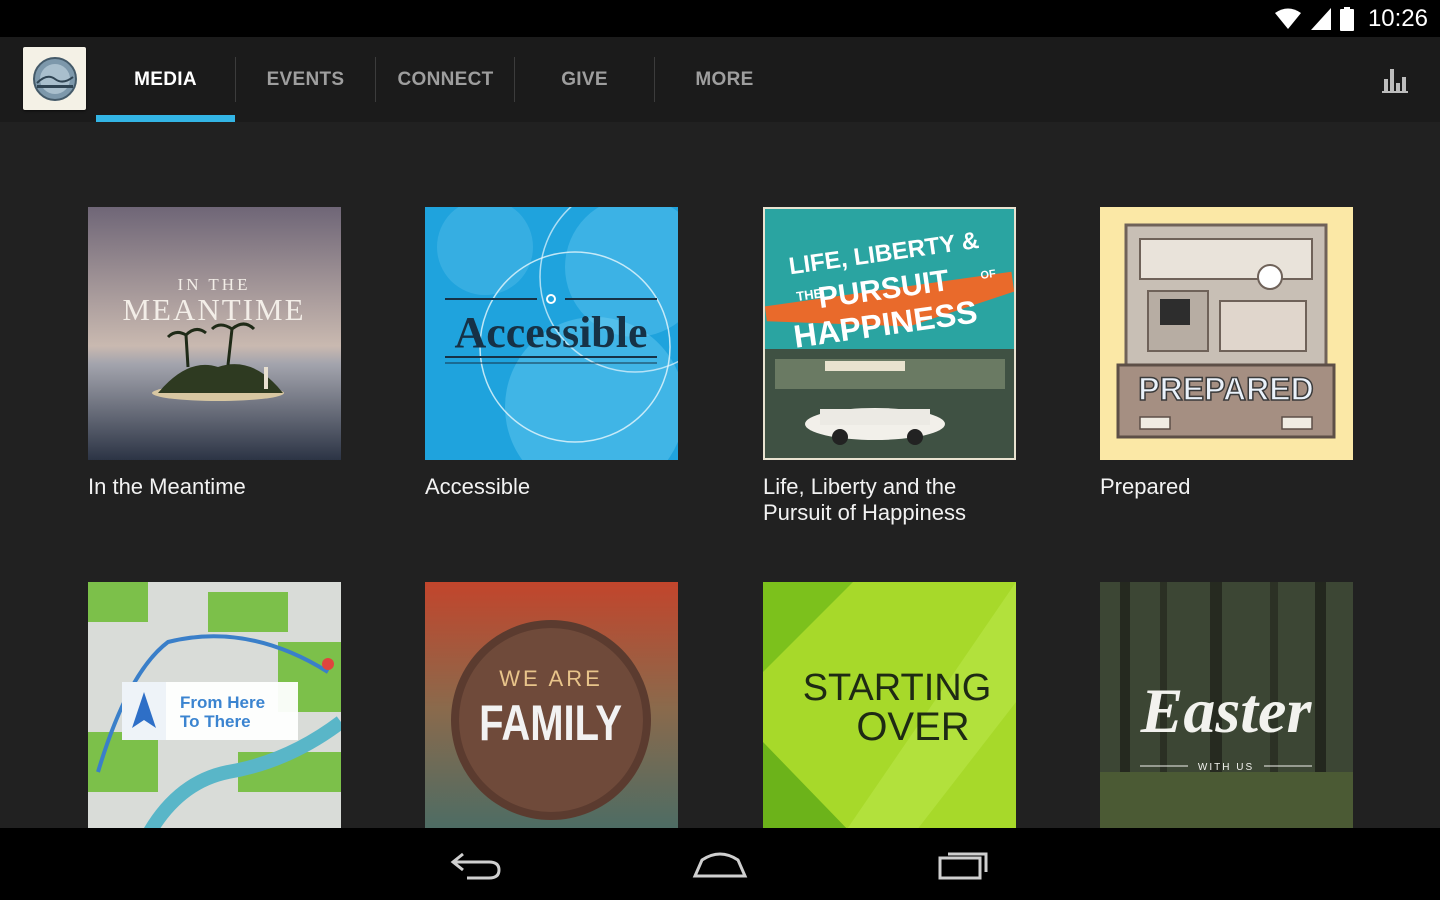 The image size is (1440, 900). What do you see at coordinates (1145, 486) in the screenshot?
I see `media-title: Prepared` at bounding box center [1145, 486].